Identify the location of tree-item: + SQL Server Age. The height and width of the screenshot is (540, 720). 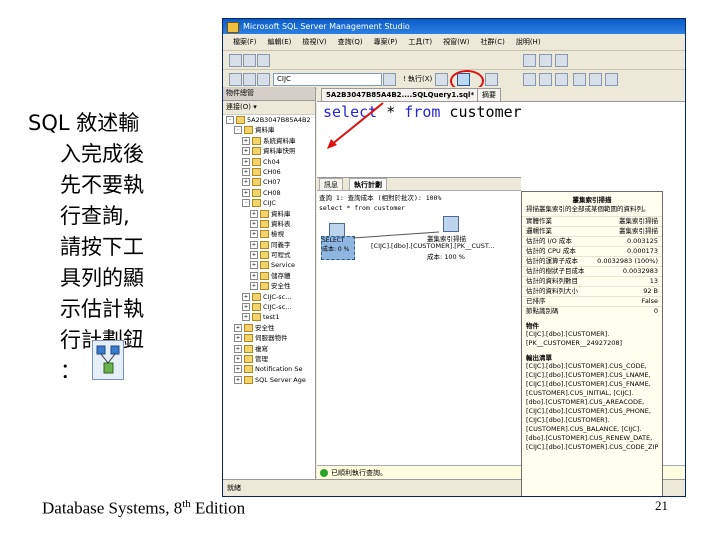
(269, 380).